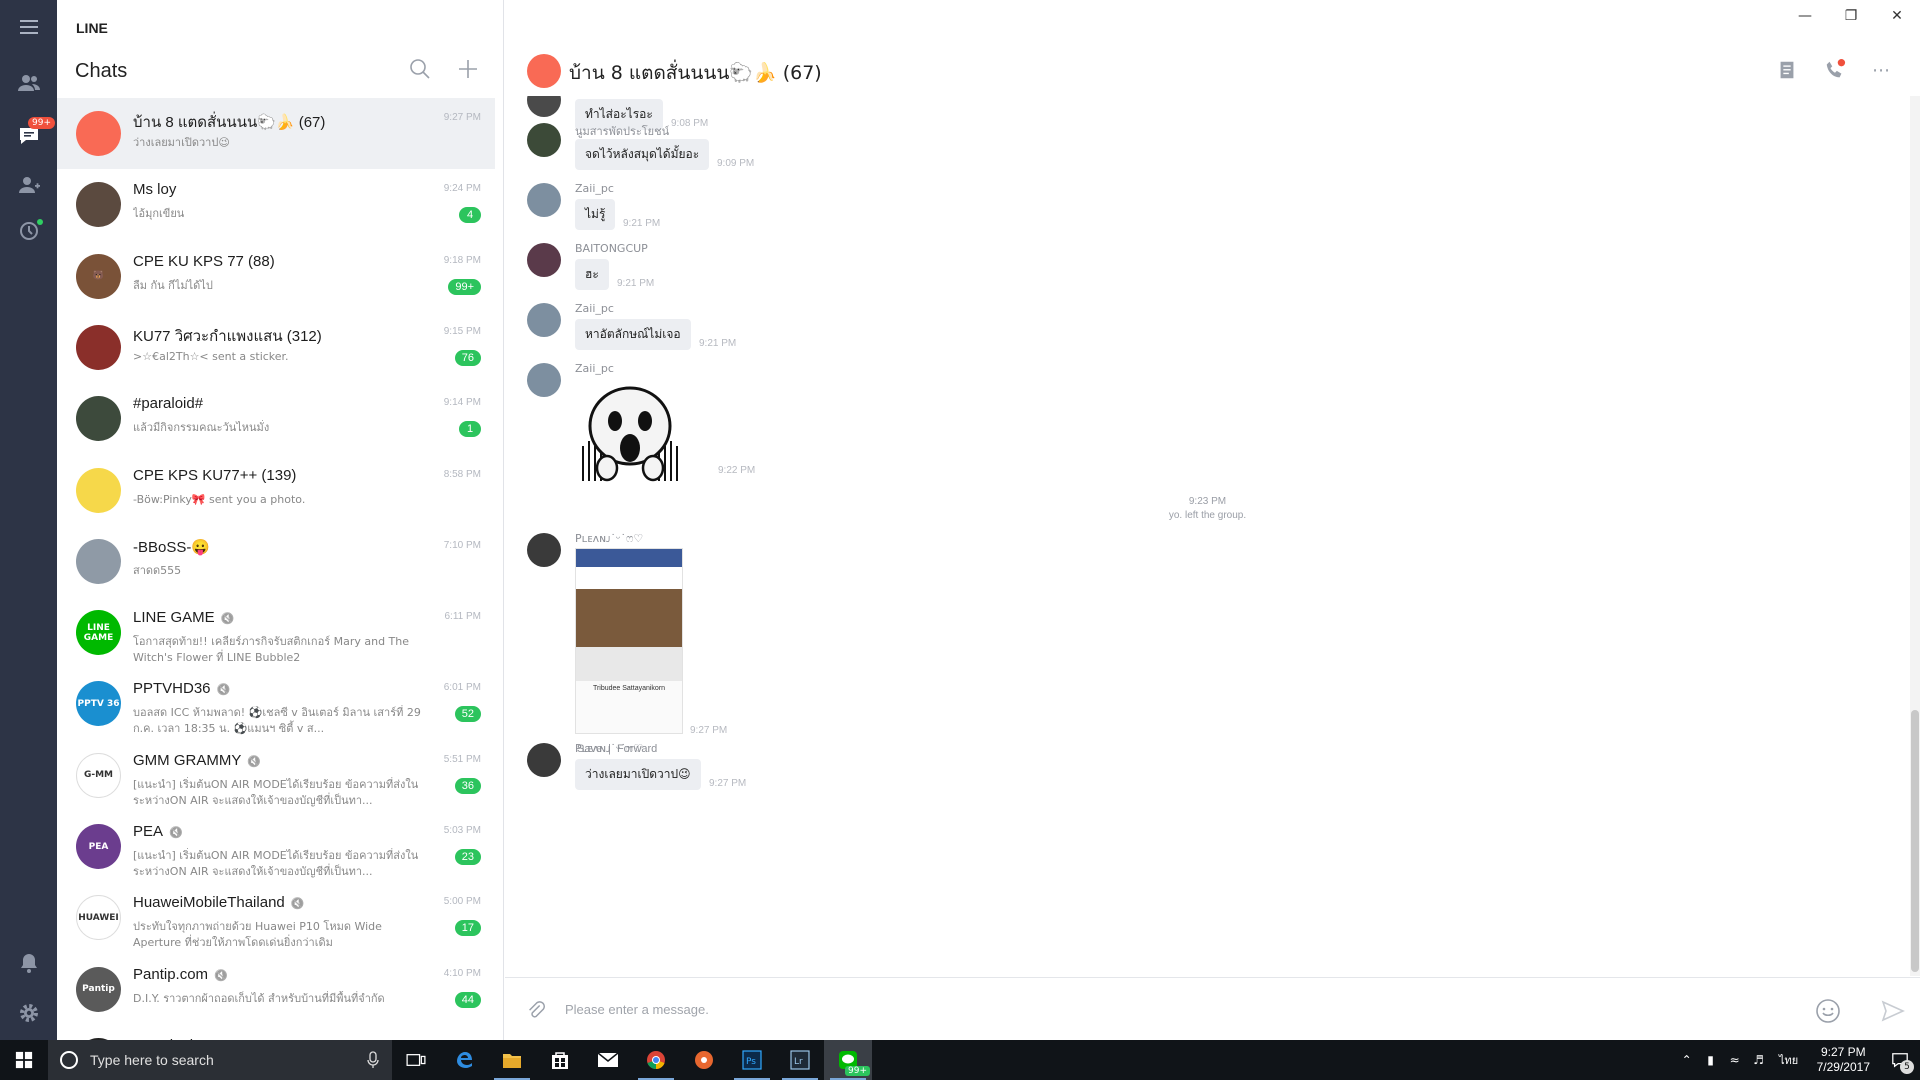 The height and width of the screenshot is (1080, 1920). Describe the element at coordinates (1735, 1060) in the screenshot. I see `network-icon: ≈` at that location.